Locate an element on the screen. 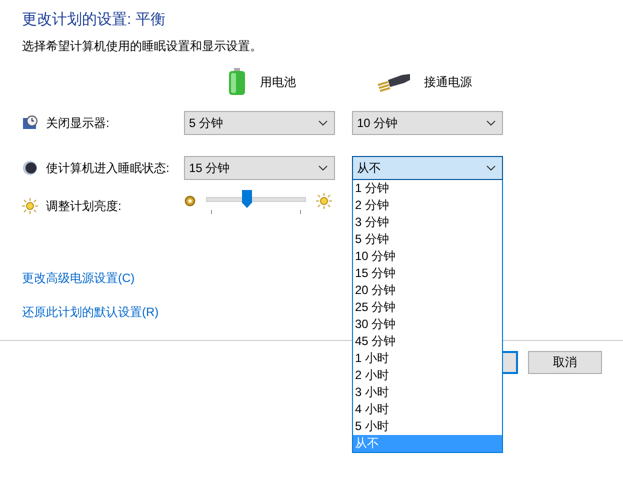 Image resolution: width=623 pixels, height=481 pixels. sun-icon is located at coordinates (30, 206).